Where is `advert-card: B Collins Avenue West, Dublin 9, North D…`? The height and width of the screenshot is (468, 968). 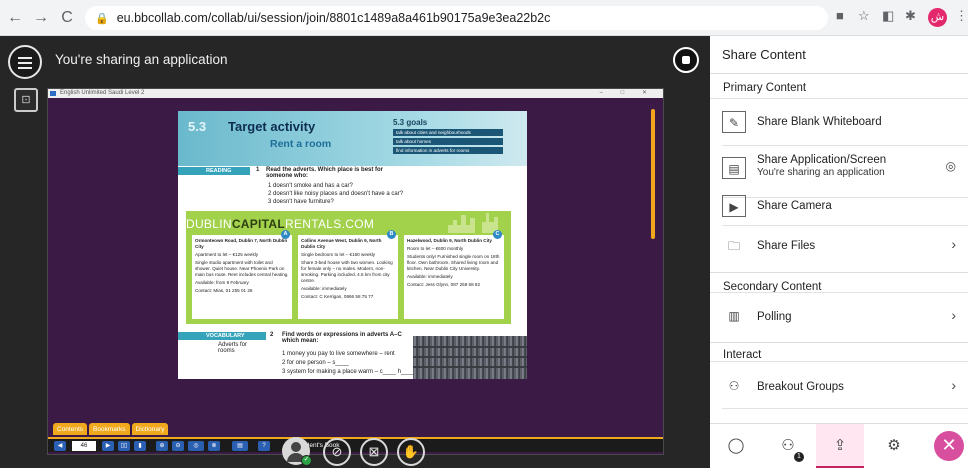 advert-card: B Collins Avenue West, Dublin 9, North D… is located at coordinates (348, 274).